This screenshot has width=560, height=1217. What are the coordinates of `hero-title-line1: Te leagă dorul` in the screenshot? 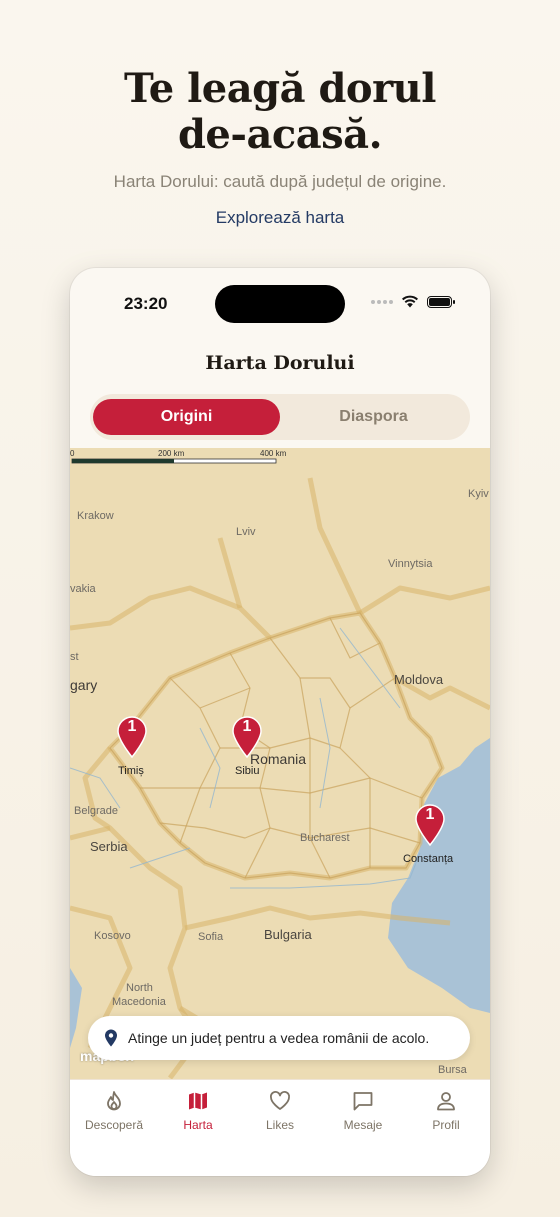 It's located at (280, 88).